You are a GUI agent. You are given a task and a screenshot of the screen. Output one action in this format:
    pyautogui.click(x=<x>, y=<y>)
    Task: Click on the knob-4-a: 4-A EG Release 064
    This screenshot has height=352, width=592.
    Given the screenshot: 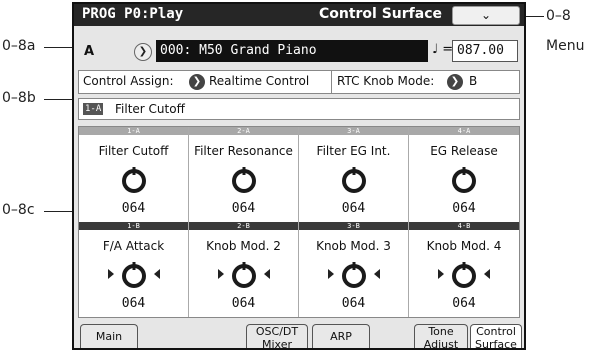 What is the action you would take?
    pyautogui.click(x=464, y=174)
    